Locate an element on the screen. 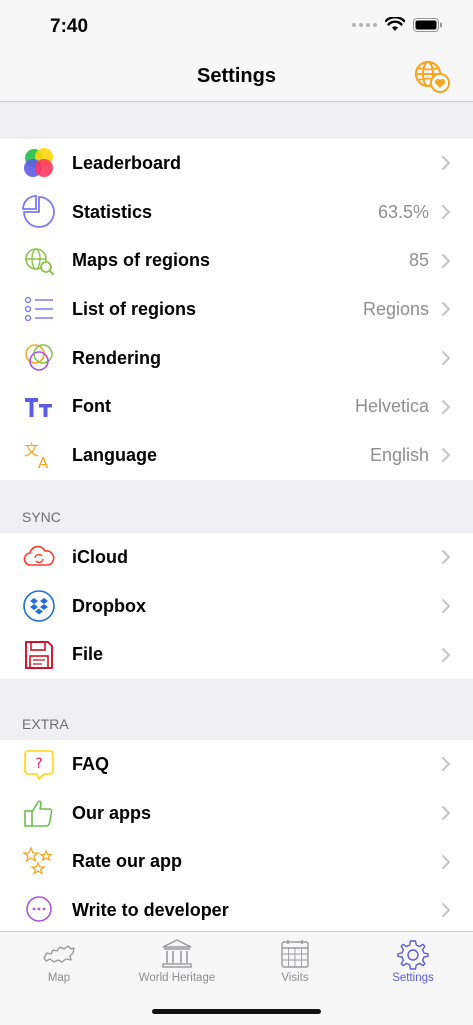 The image size is (473, 1025). font-value: Helvetica is located at coordinates (391, 406).